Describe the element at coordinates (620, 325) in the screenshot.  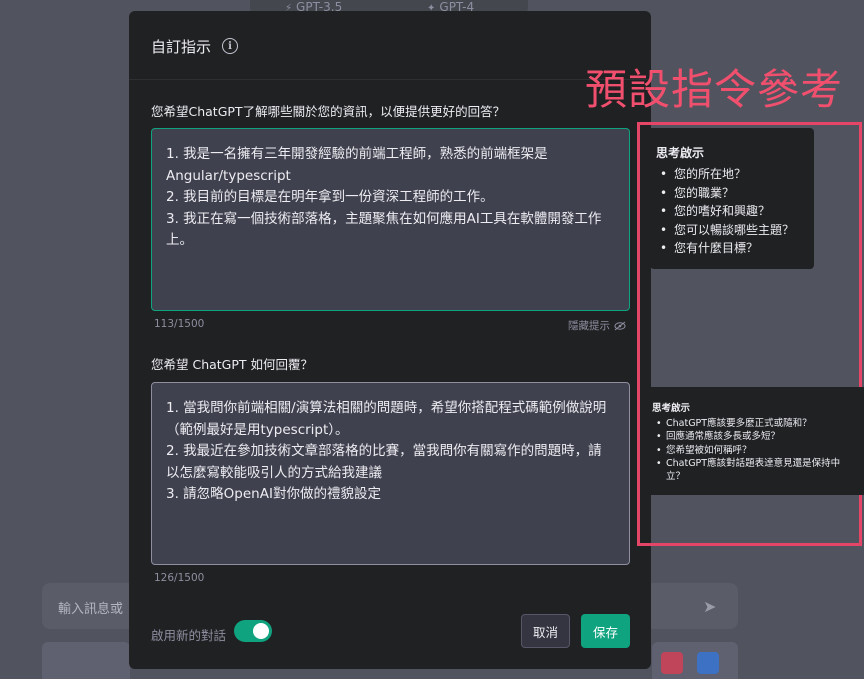
I see `eye-off-icon` at that location.